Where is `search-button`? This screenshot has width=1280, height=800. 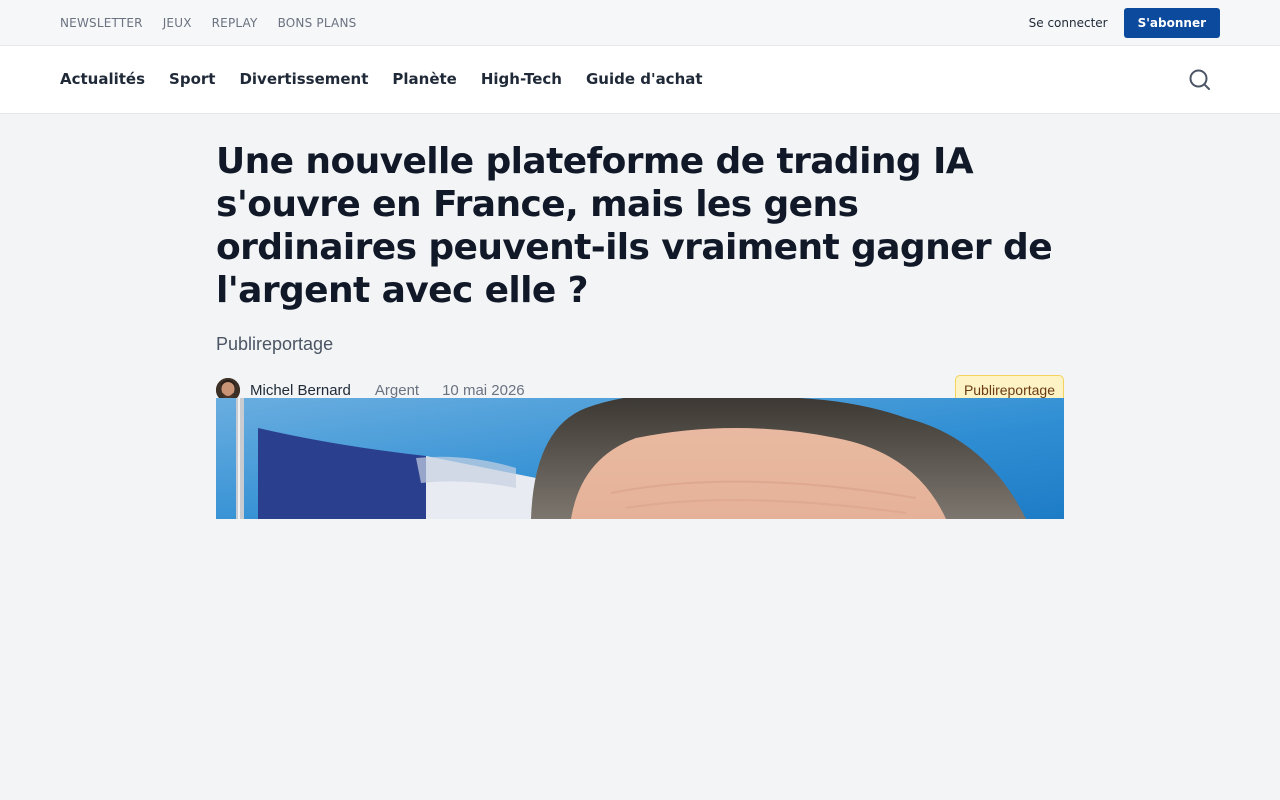
search-button is located at coordinates (1200, 80).